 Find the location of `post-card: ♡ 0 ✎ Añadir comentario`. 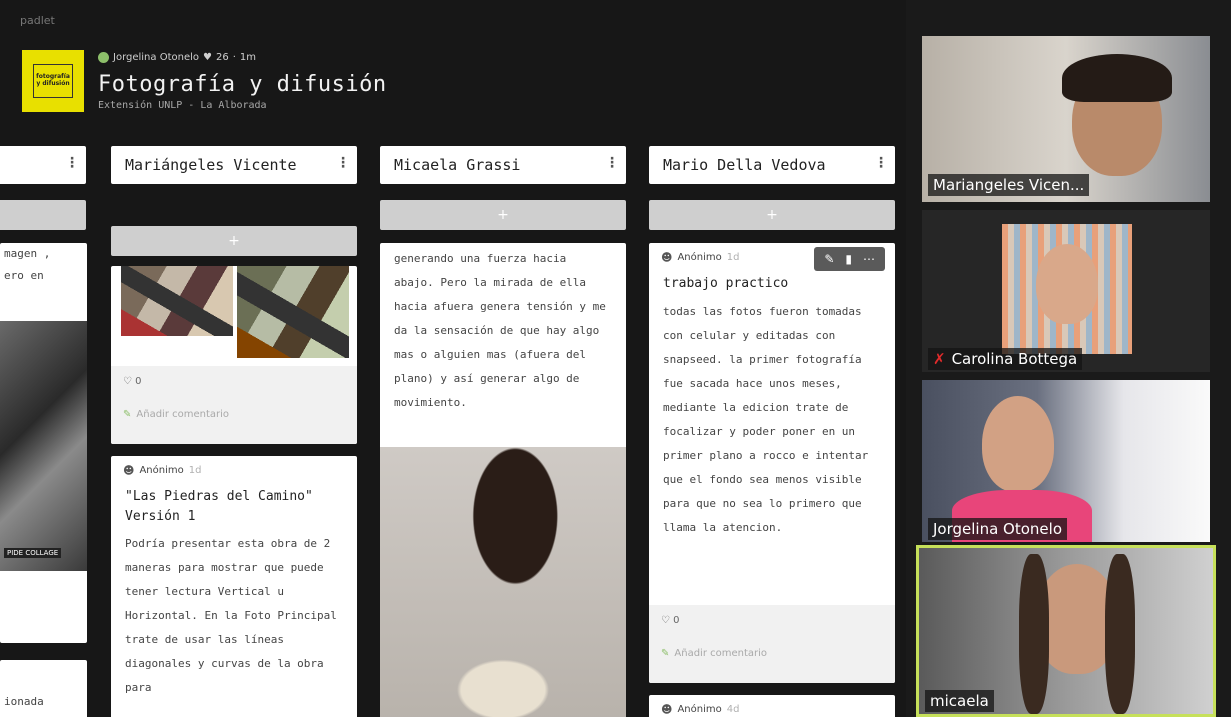

post-card: ♡ 0 ✎ Añadir comentario is located at coordinates (234, 355).